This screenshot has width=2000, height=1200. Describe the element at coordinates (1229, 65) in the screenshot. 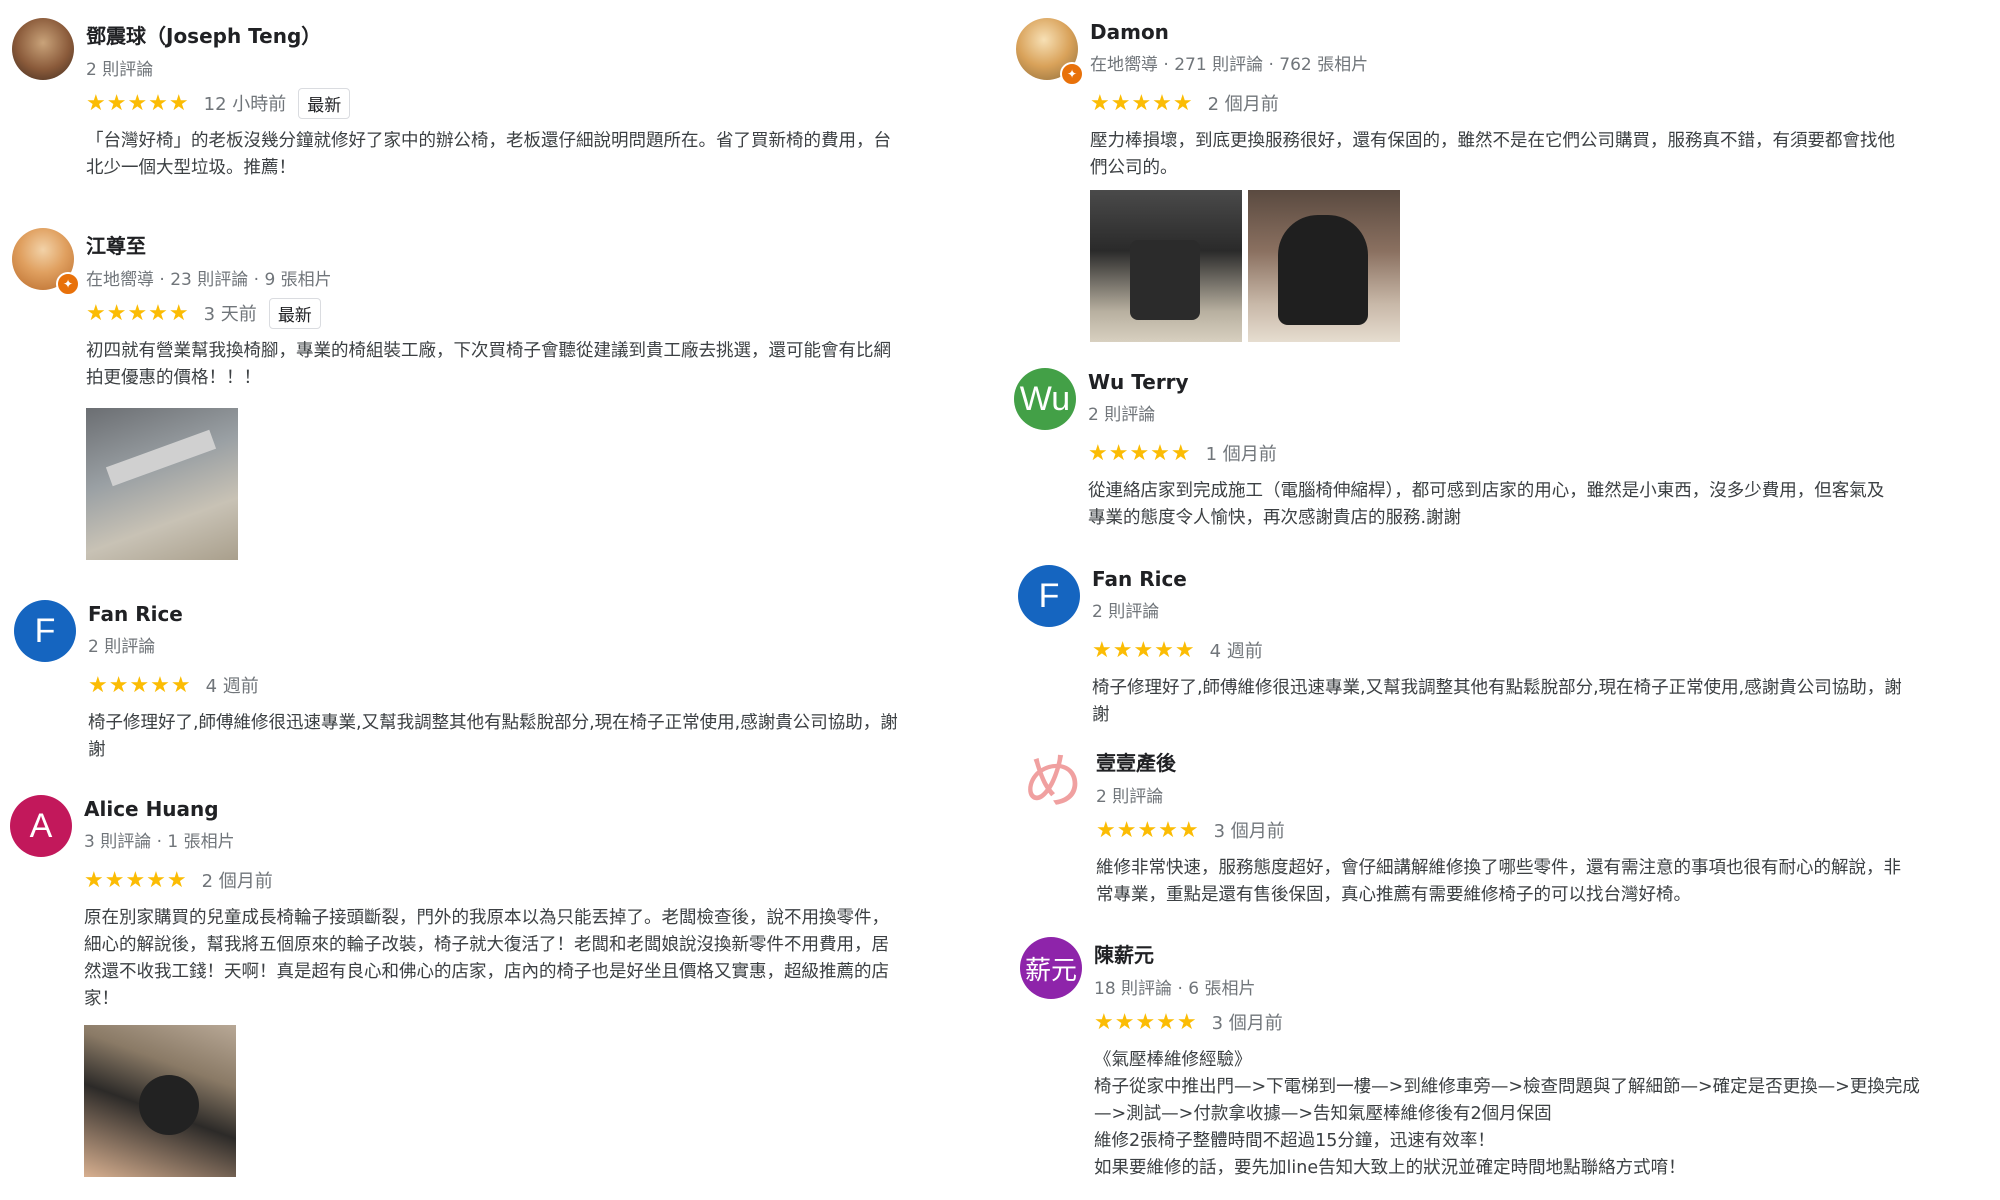

I see `reviewer-meta: 在地嚮導 · 271 則評論 · 762 張相片` at that location.